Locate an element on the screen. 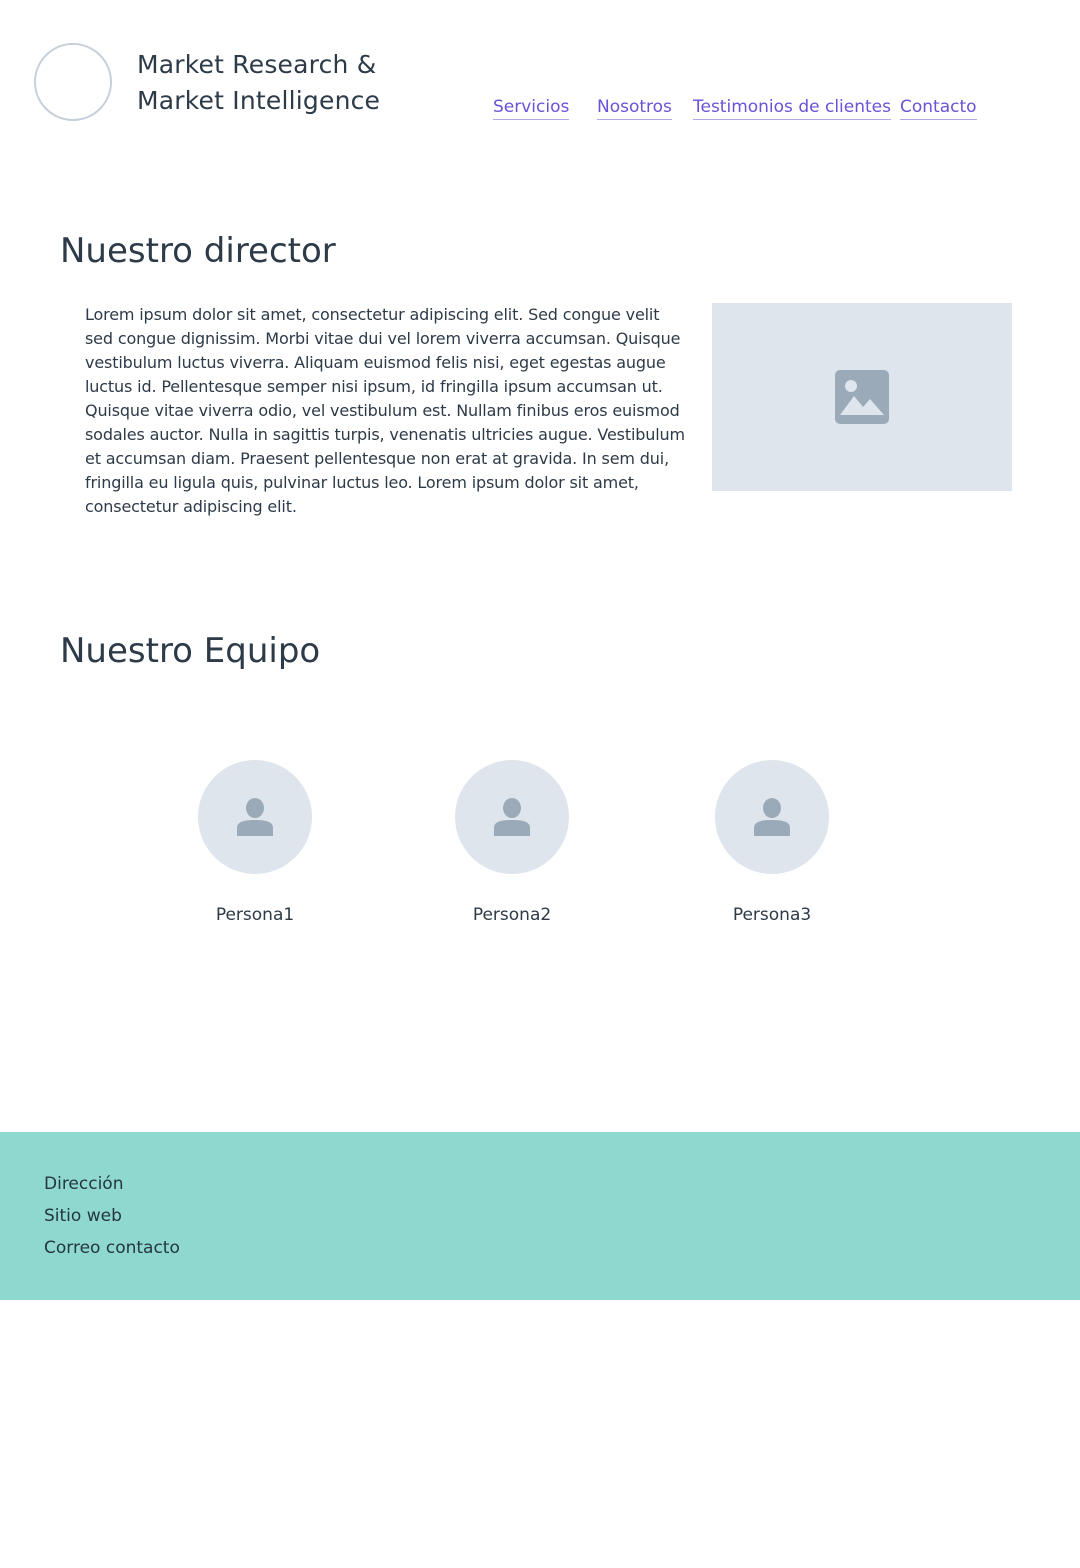 The height and width of the screenshot is (1568, 1080). team-member: Persona1 is located at coordinates (255, 843).